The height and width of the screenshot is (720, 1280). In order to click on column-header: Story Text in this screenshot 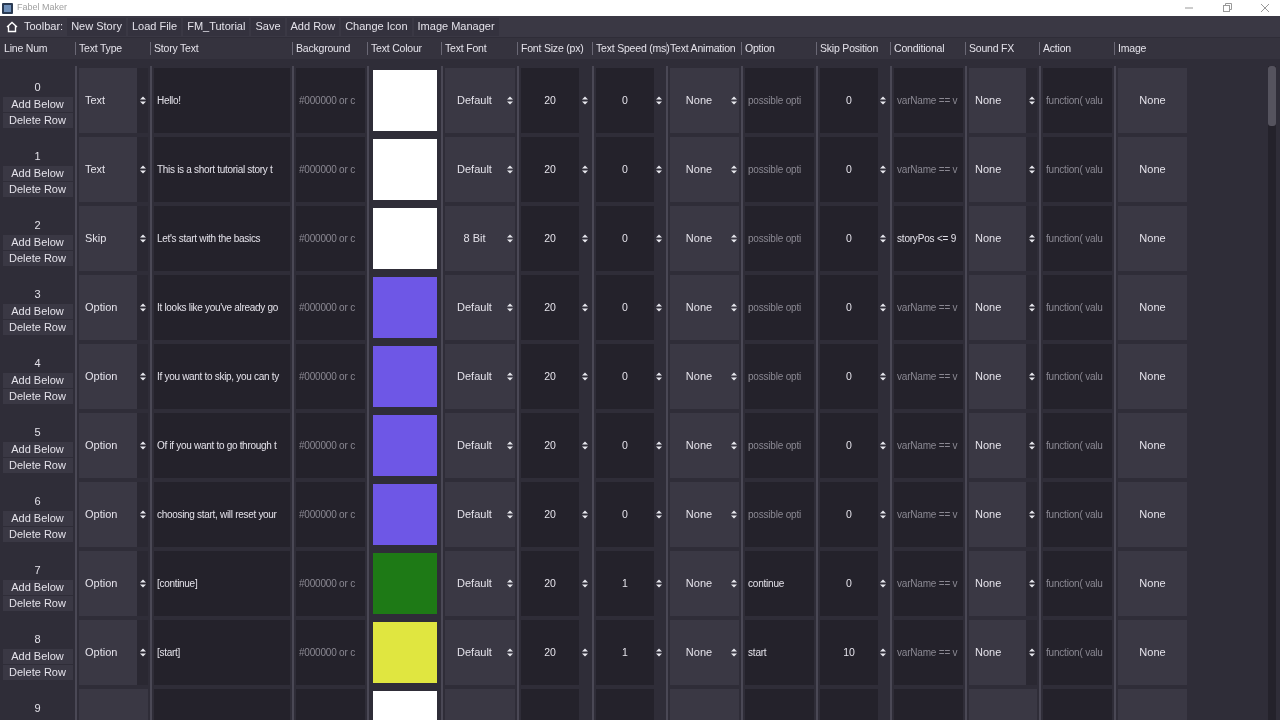, I will do `click(176, 48)`.